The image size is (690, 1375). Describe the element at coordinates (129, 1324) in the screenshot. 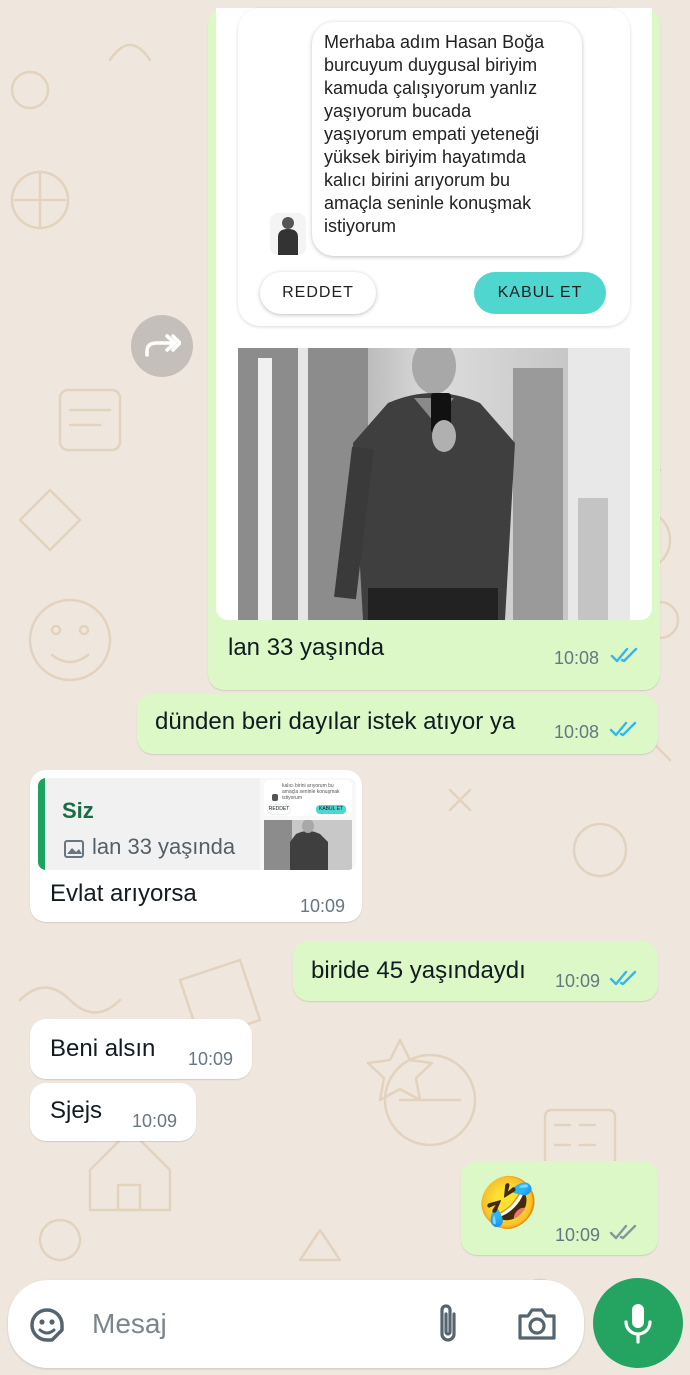

I see `message-input-placeholder: Mesaj` at that location.